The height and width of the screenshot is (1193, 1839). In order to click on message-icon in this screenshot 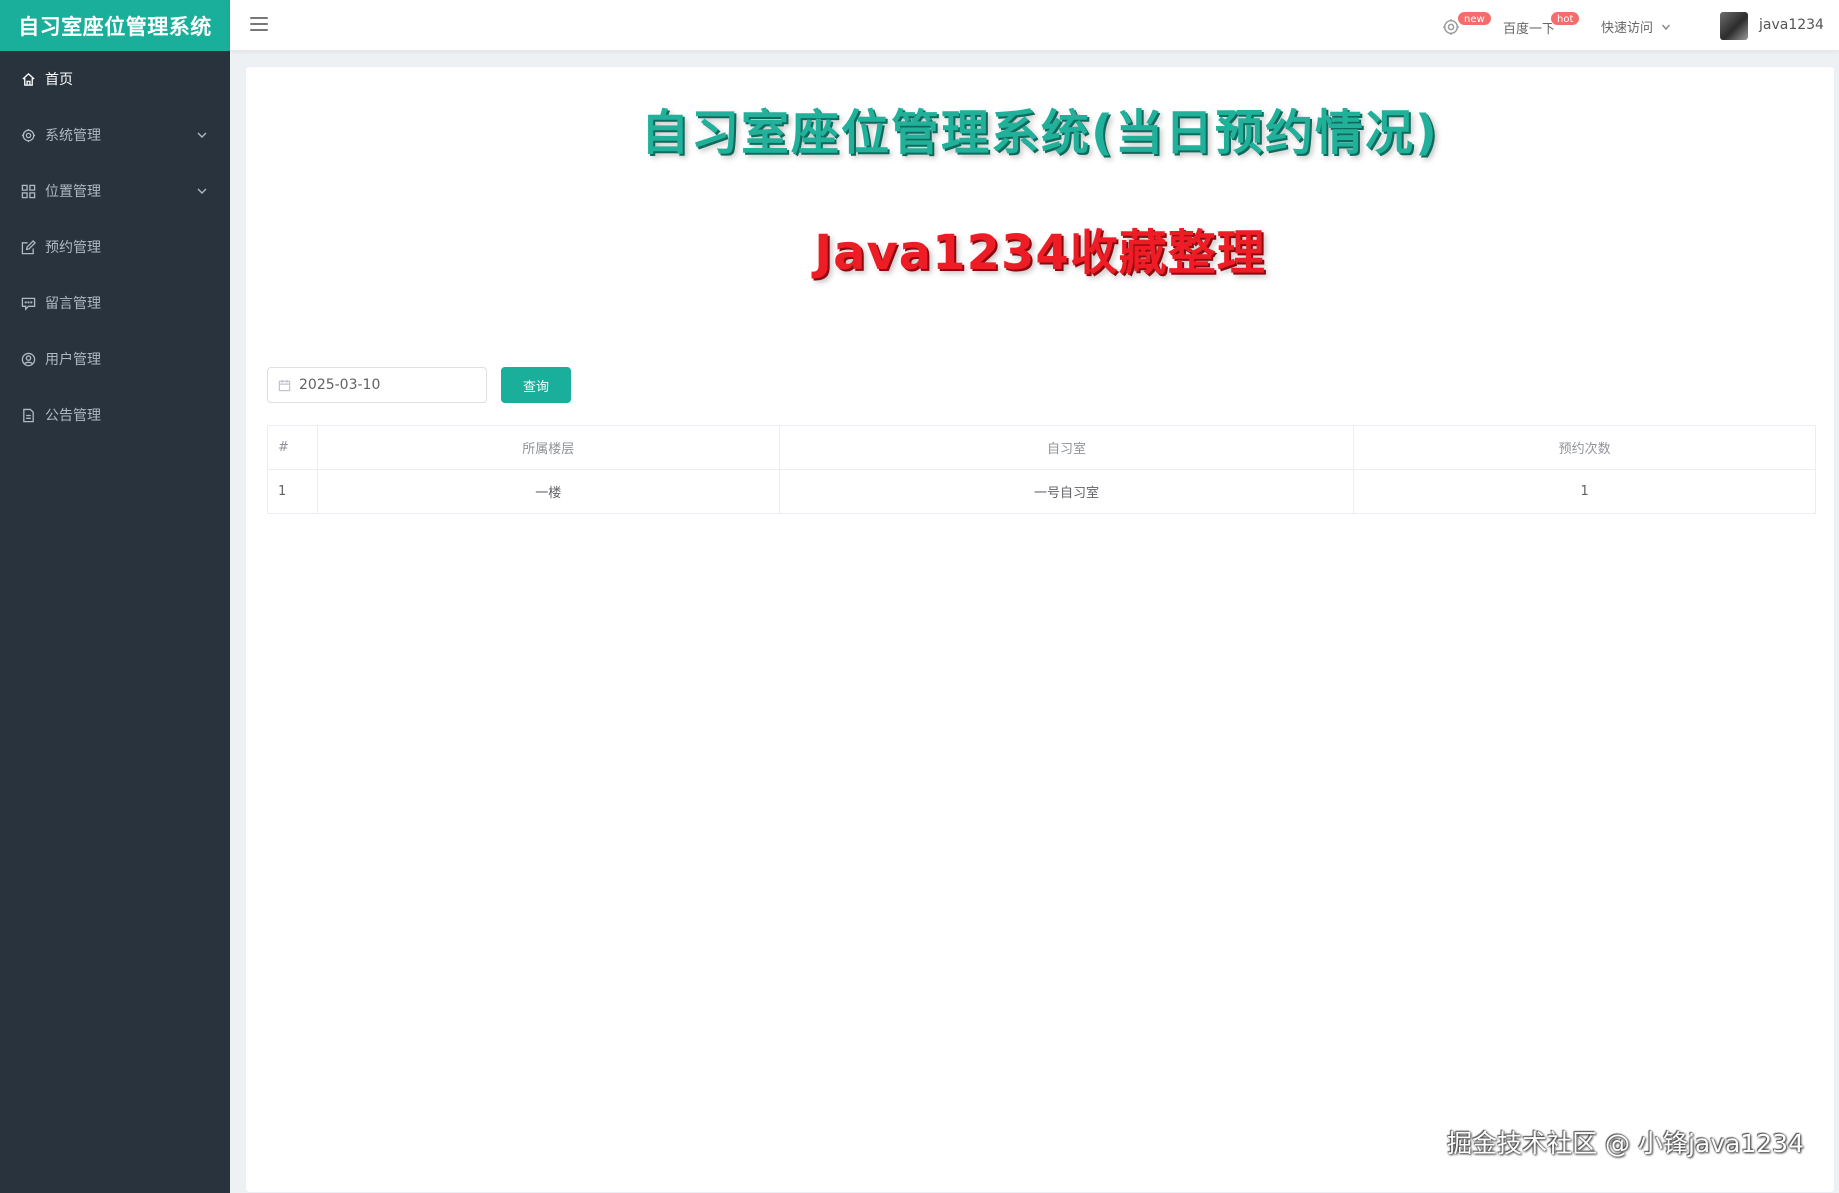, I will do `click(28, 303)`.